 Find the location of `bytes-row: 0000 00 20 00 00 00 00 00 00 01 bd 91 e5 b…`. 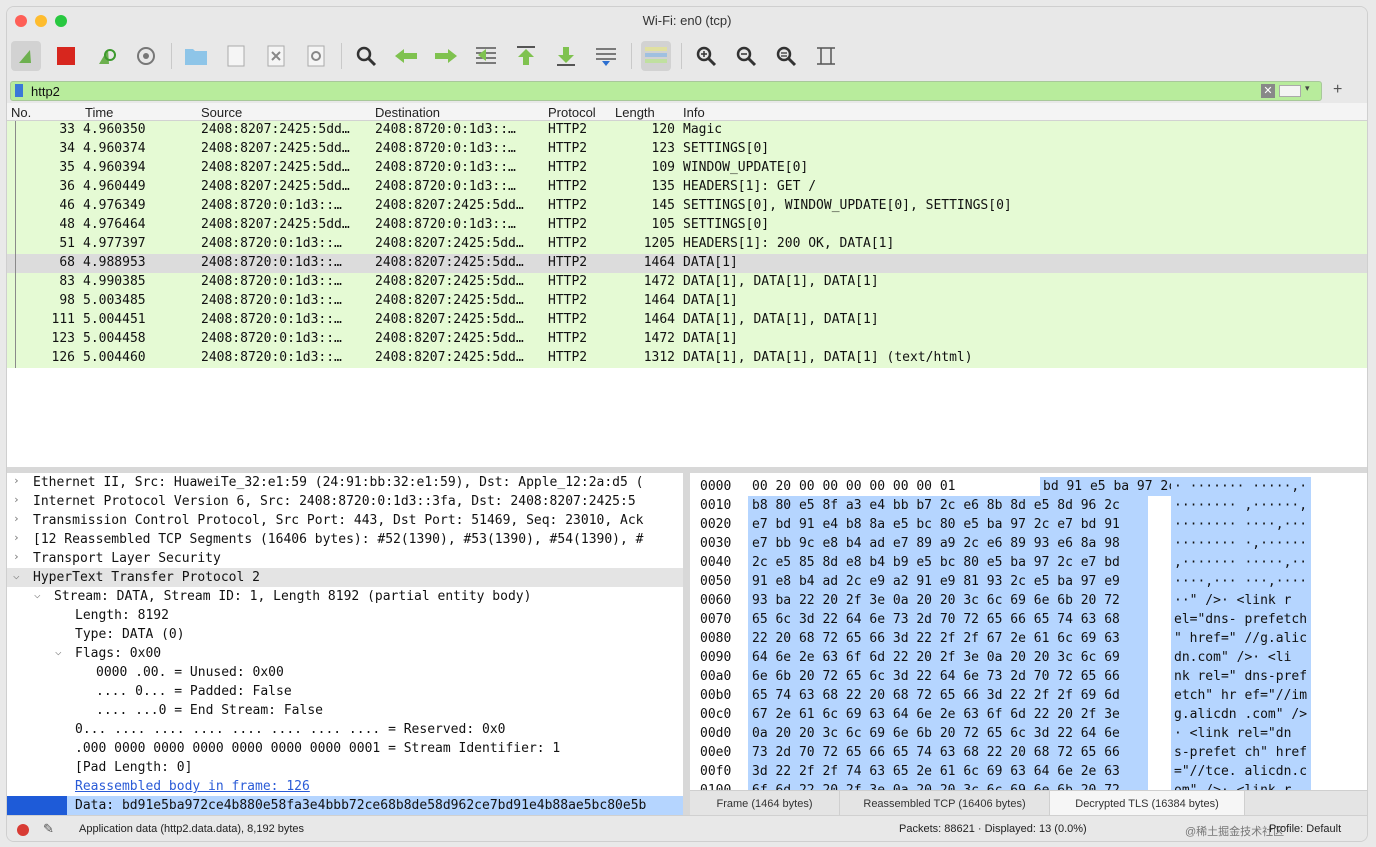

bytes-row: 0000 00 20 00 00 00 00 00 00 01 bd 91 e5 b… is located at coordinates (1028, 486).